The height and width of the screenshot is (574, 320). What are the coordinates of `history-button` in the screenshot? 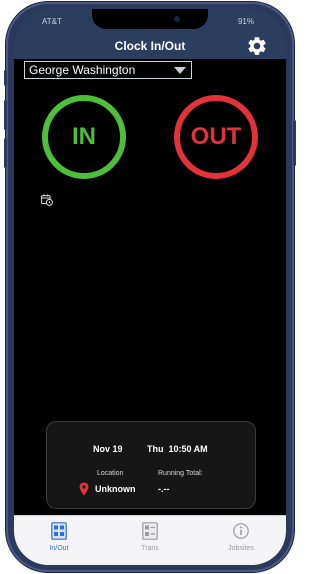 It's located at (47, 199).